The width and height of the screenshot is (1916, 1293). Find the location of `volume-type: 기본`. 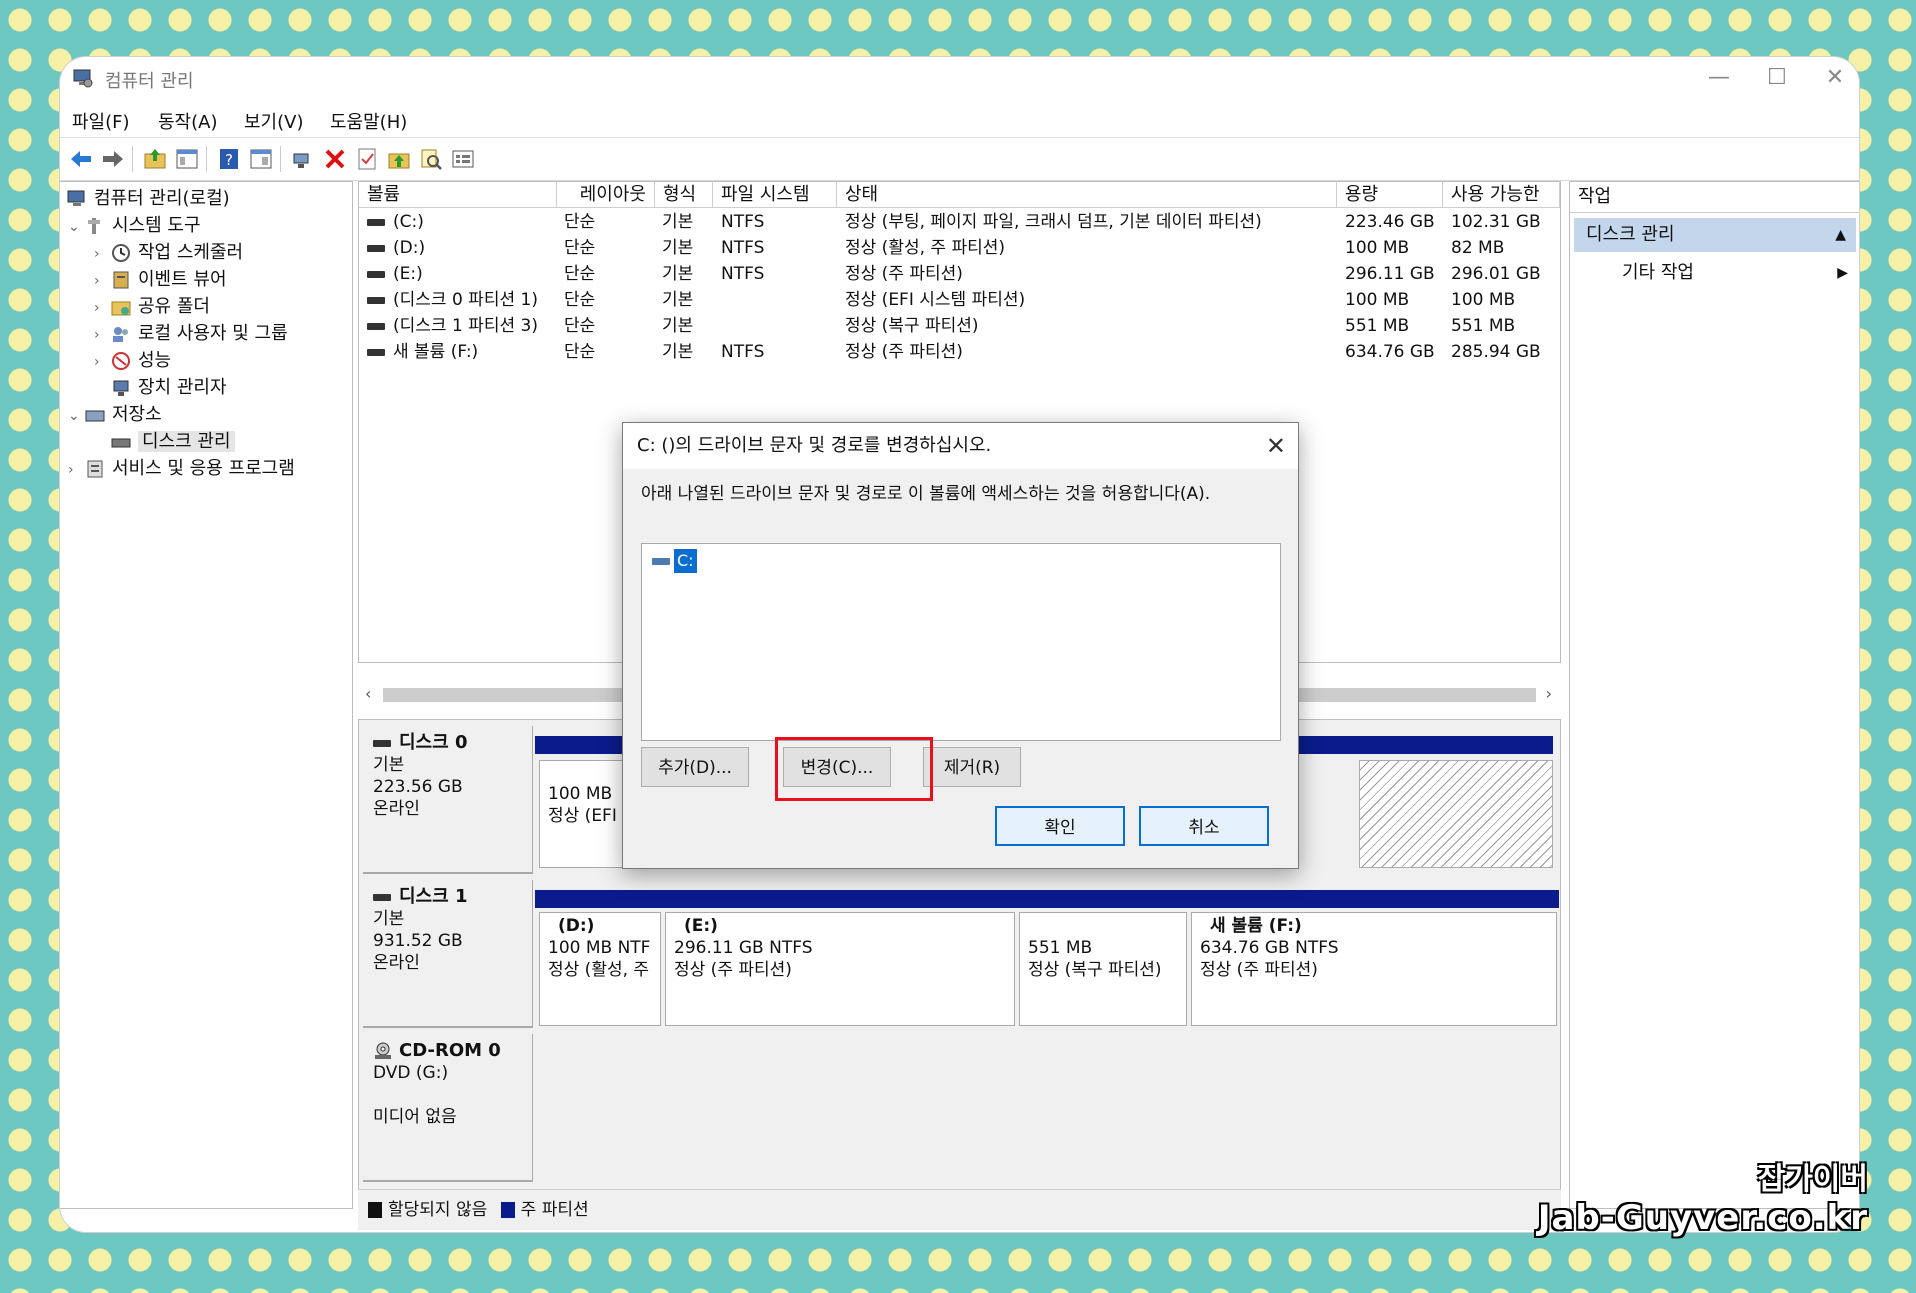

volume-type: 기본 is located at coordinates (678, 222).